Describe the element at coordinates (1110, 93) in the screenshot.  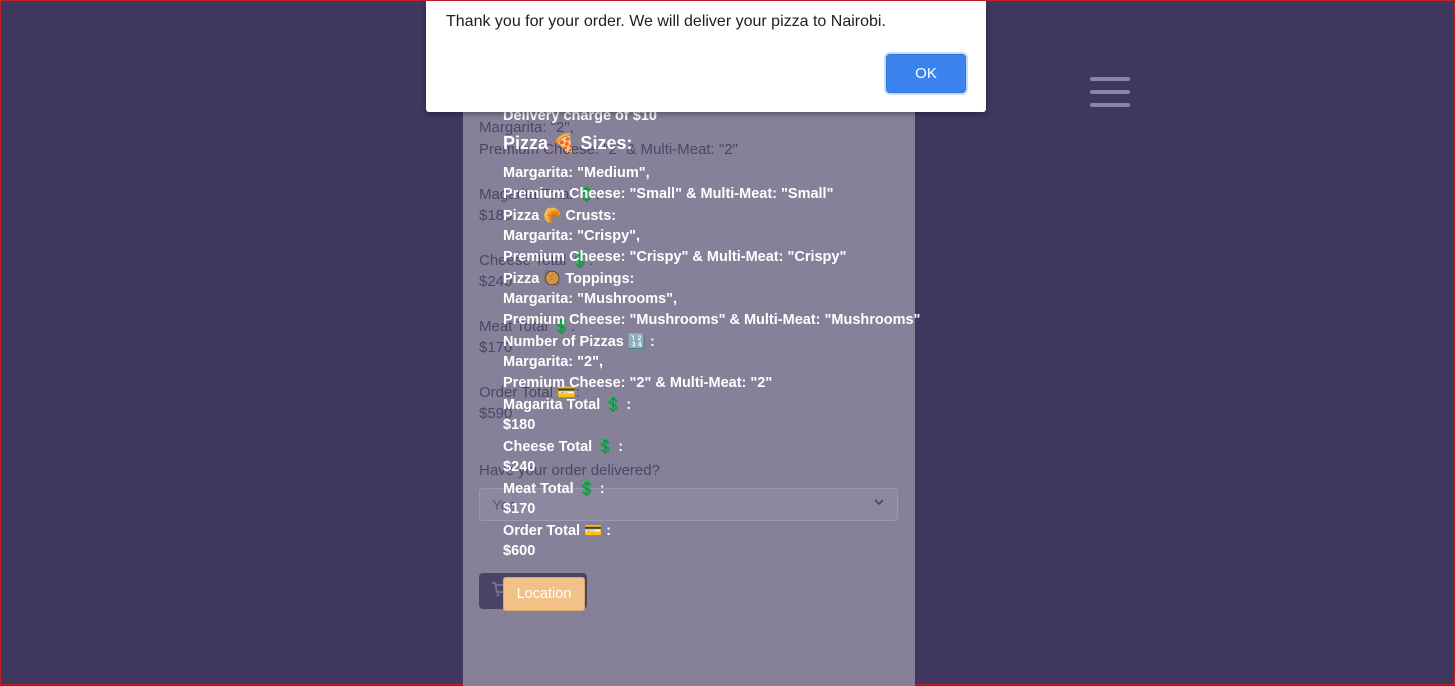
I see `hamburger-menu-icon` at that location.